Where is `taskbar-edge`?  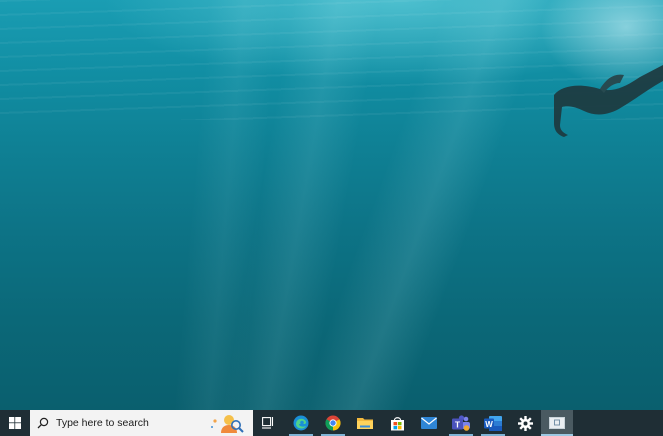 taskbar-edge is located at coordinates (301, 423).